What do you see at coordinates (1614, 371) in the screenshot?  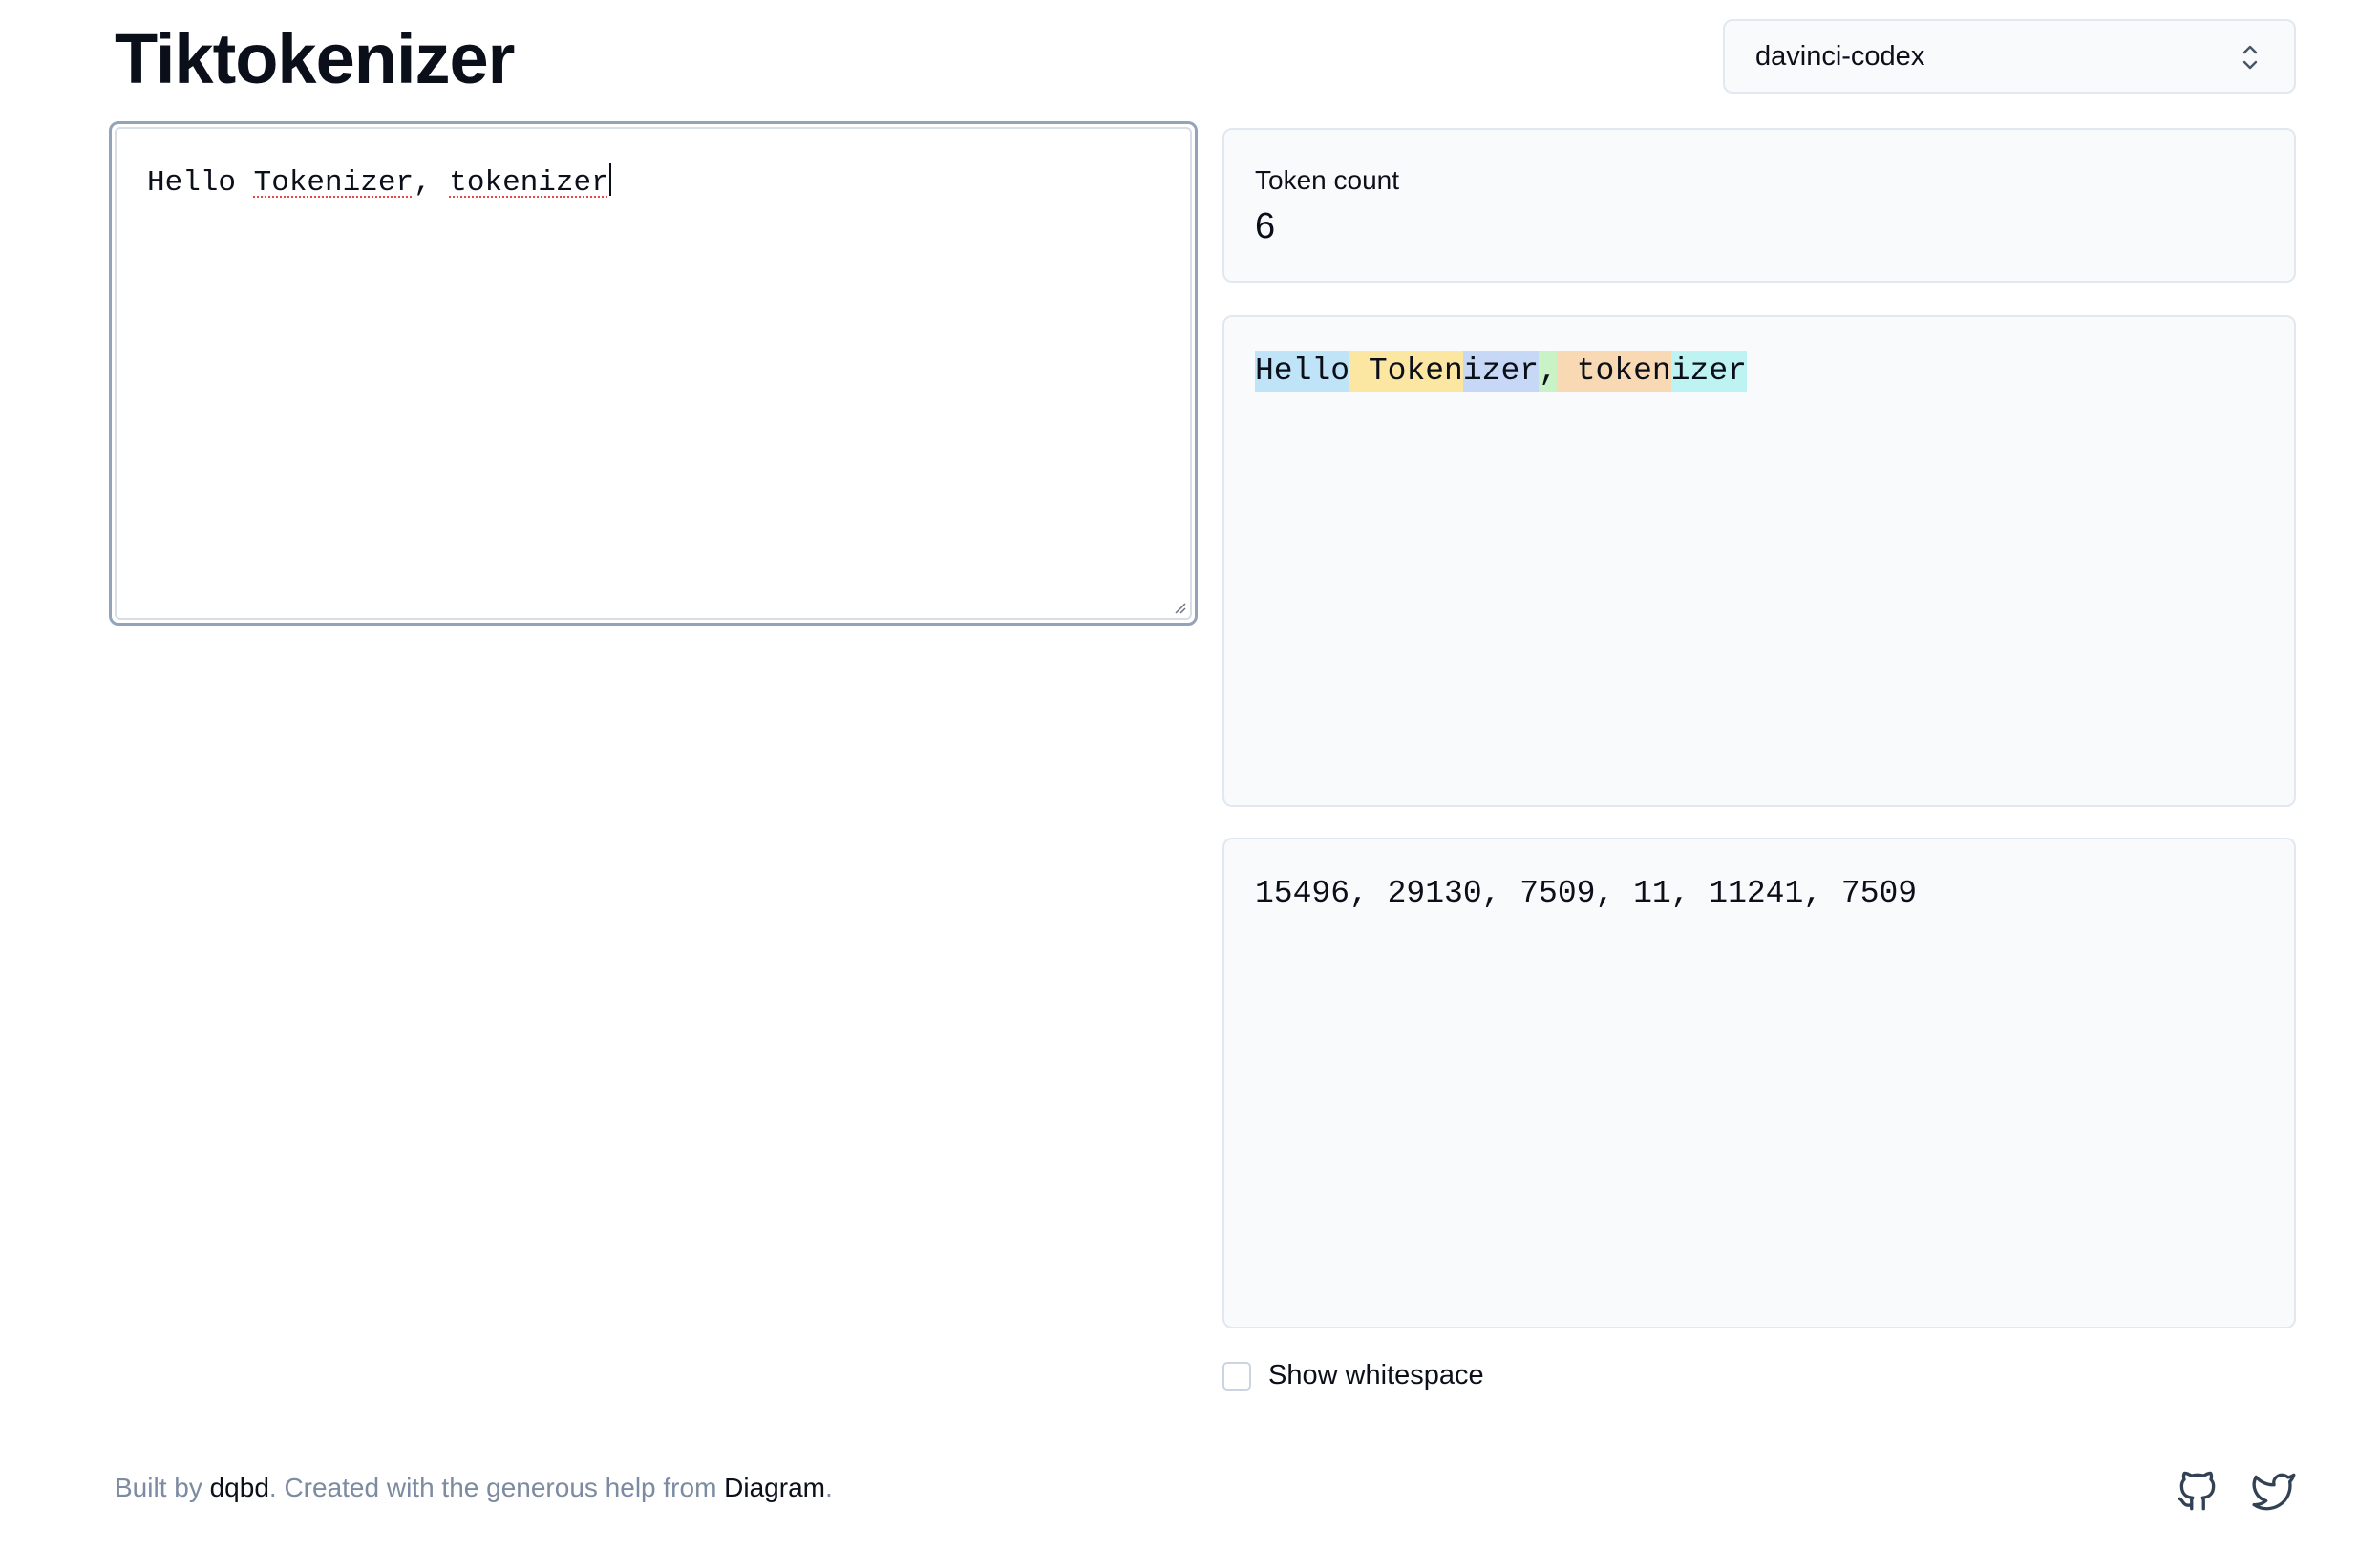 I see `token-chip: token` at bounding box center [1614, 371].